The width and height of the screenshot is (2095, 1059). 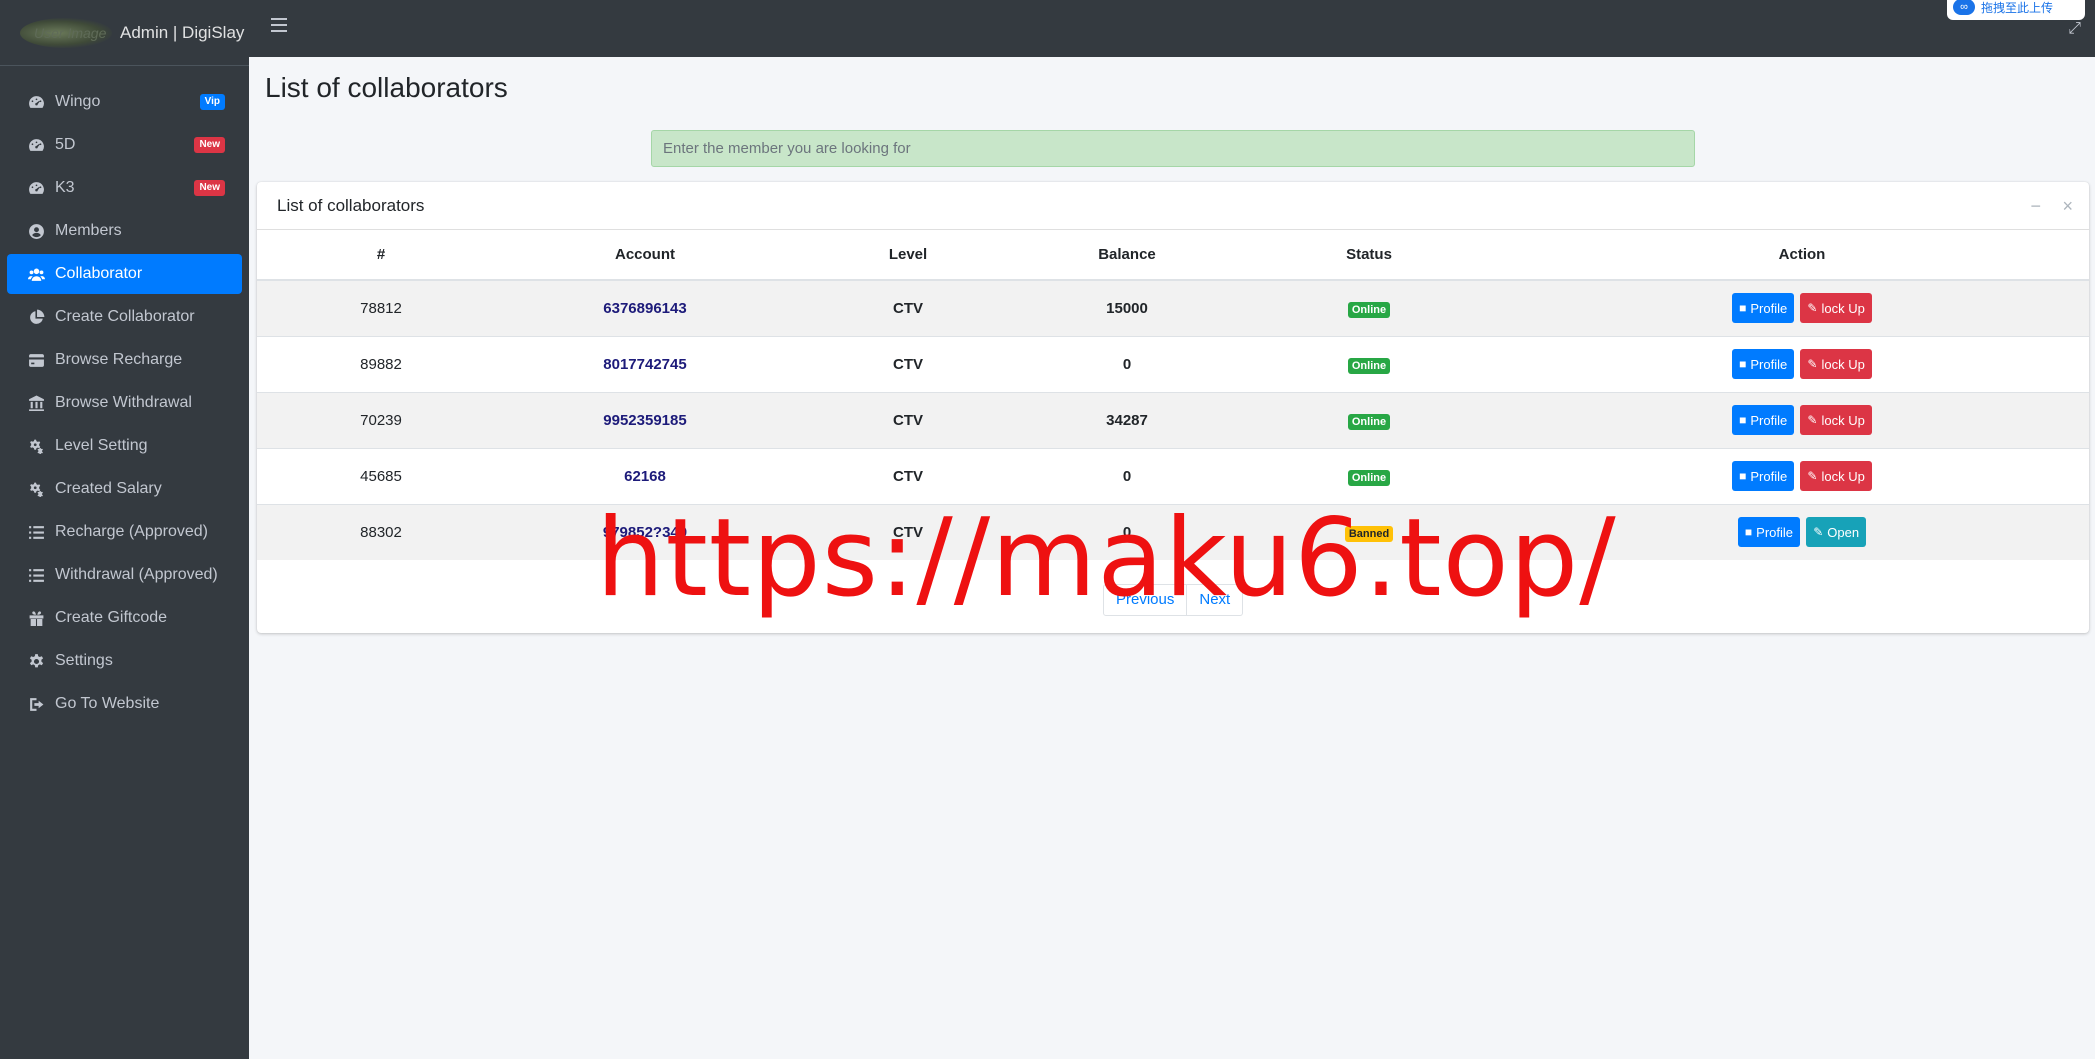 What do you see at coordinates (644, 364) in the screenshot?
I see `account-link: 8017742745` at bounding box center [644, 364].